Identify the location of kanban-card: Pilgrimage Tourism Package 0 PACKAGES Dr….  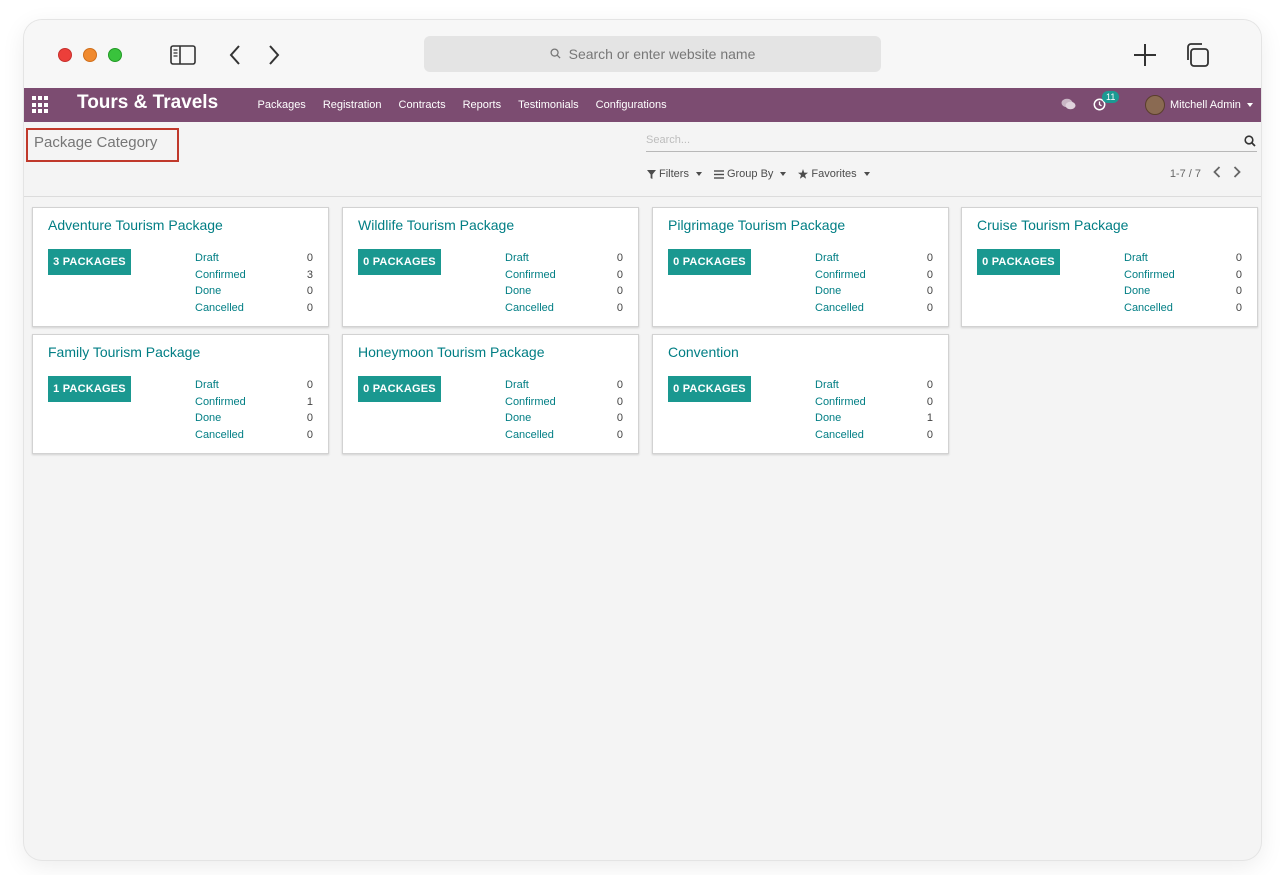
(800, 267).